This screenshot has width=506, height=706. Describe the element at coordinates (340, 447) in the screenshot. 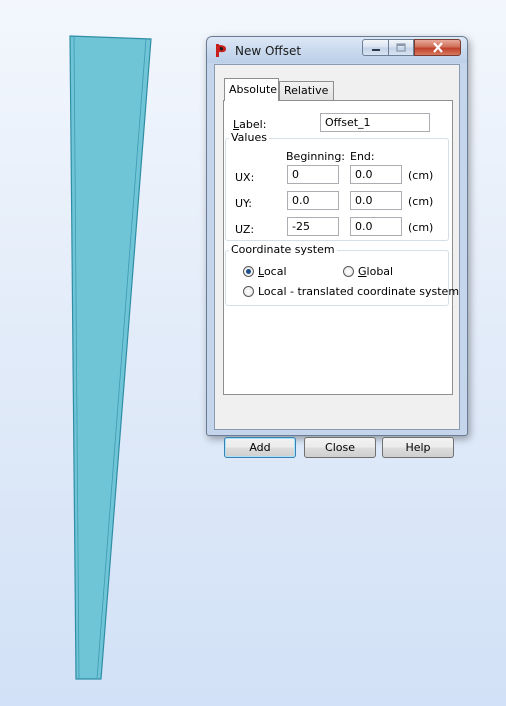

I see `close-button: Close` at that location.